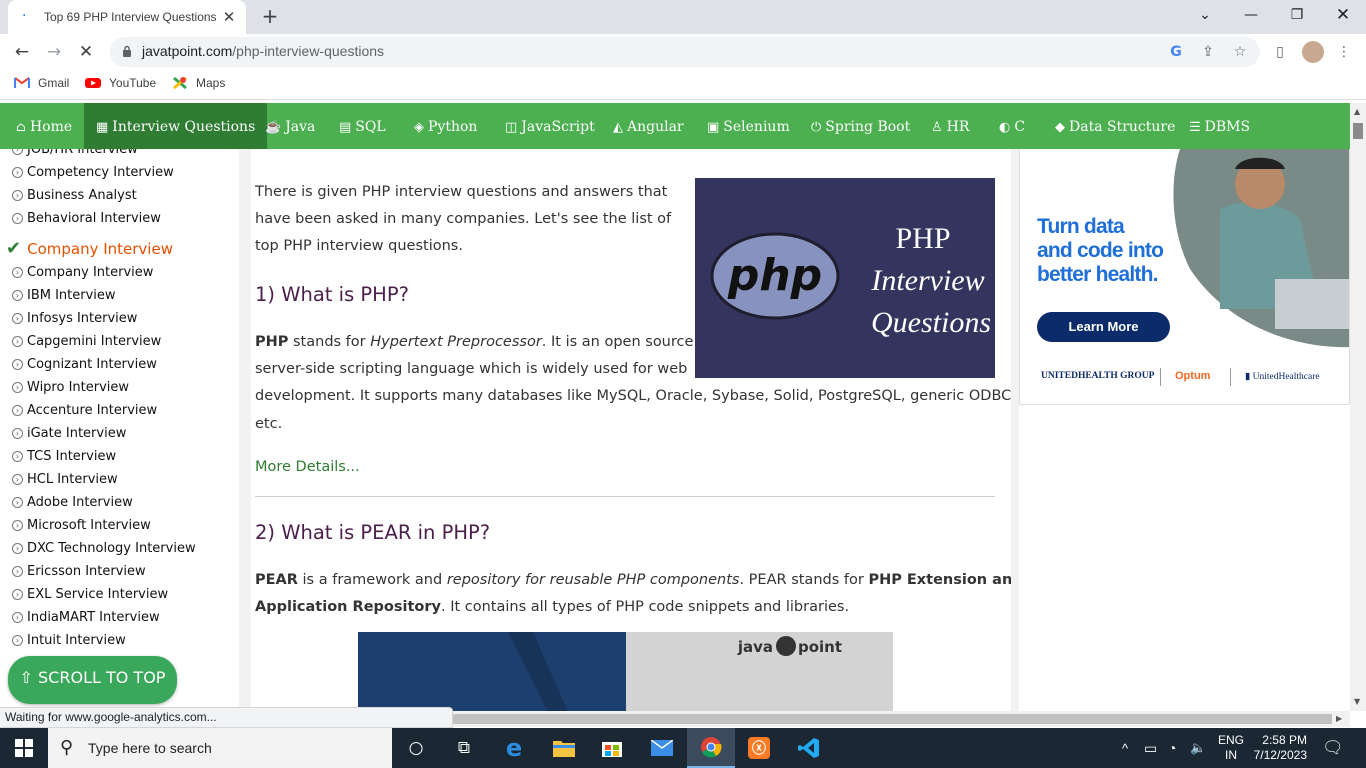  I want to click on profile-avatar, so click(1313, 52).